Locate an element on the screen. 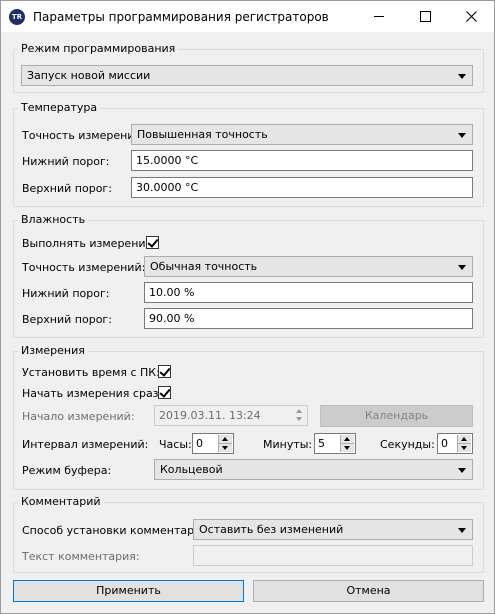  humidity-measure-checkbox is located at coordinates (152, 242).